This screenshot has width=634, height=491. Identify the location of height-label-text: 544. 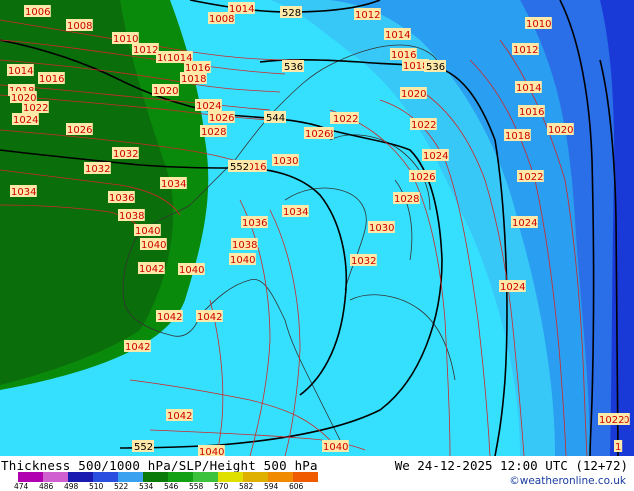
(275, 118).